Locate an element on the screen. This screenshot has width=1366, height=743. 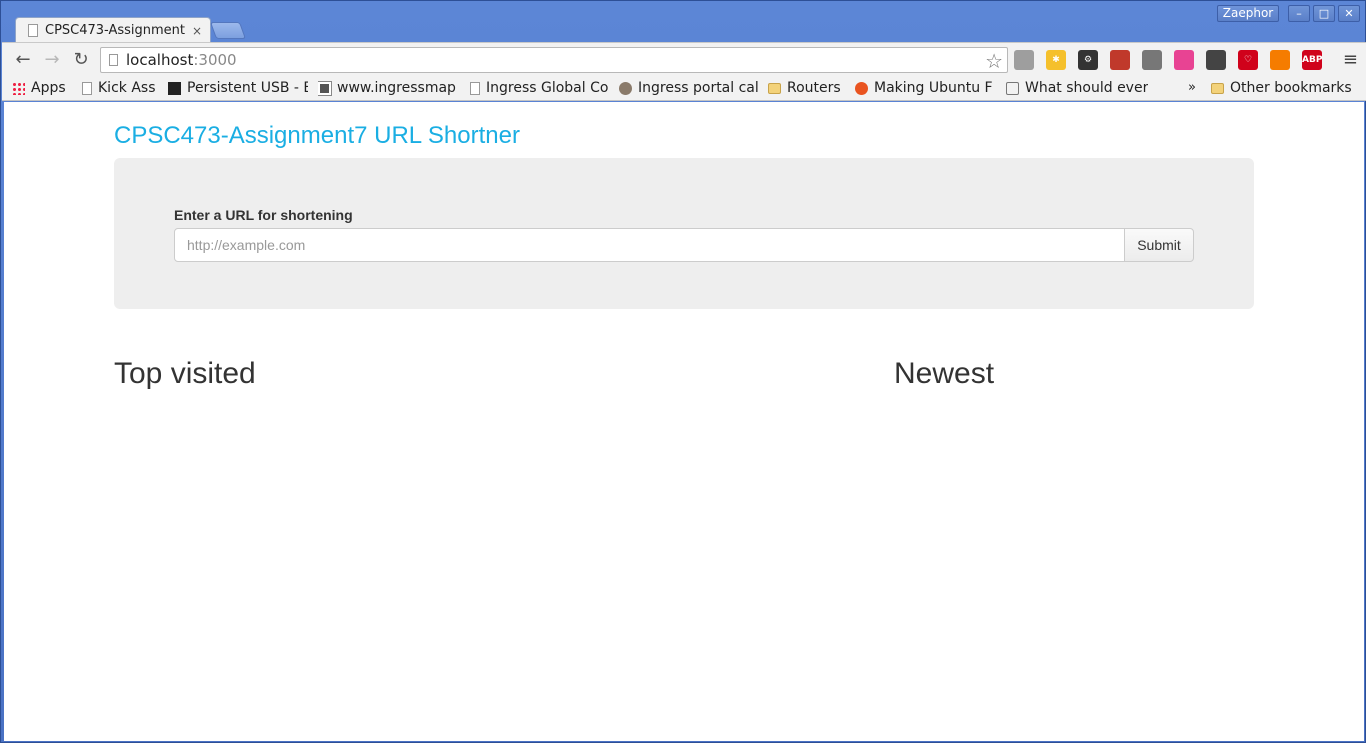
analytics-icon is located at coordinates (1280, 60).